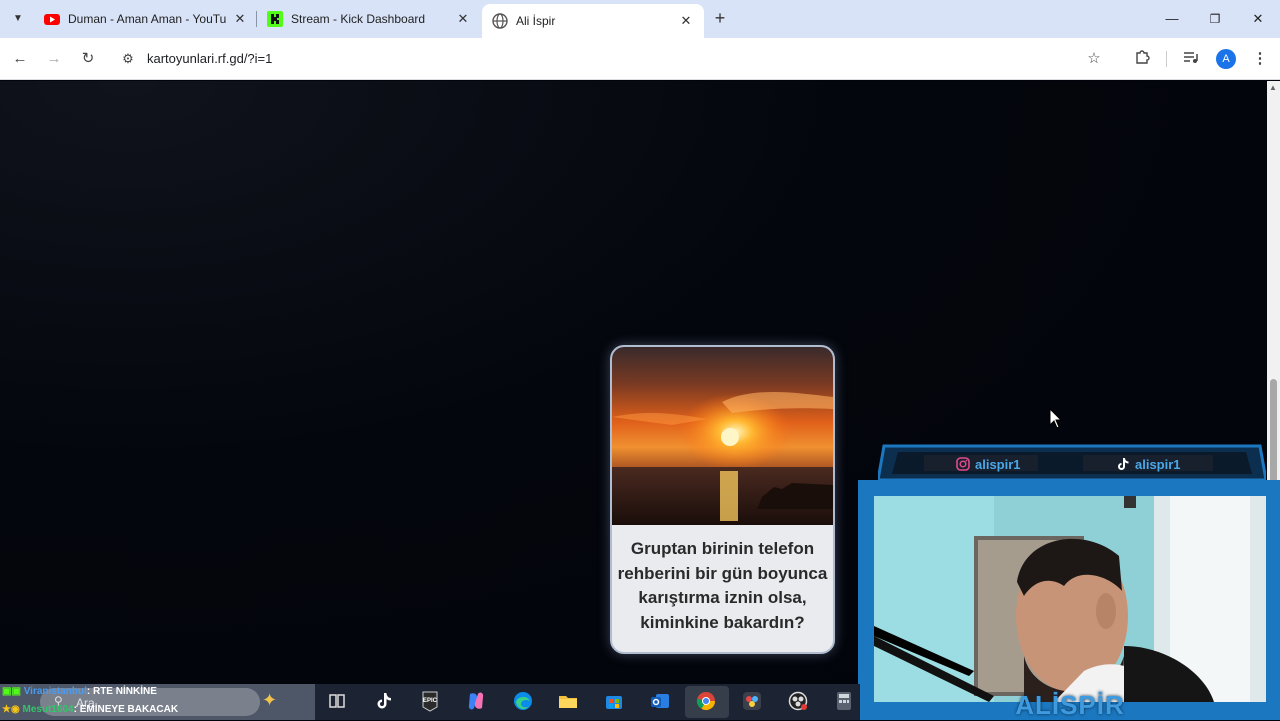 The image size is (1280, 721). What do you see at coordinates (798, 701) in the screenshot?
I see `obs-icon` at bounding box center [798, 701].